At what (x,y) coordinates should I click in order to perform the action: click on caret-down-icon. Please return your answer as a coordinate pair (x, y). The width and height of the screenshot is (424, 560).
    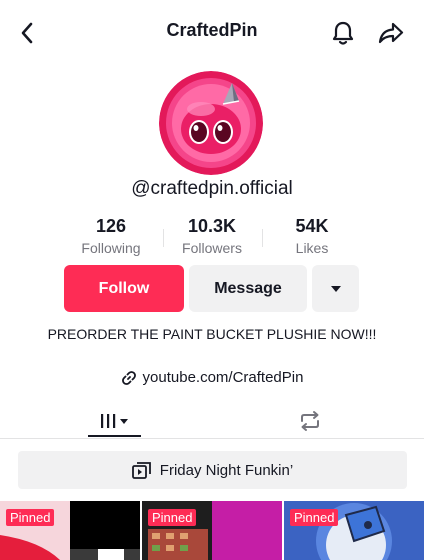
    Looking at the image, I should click on (335, 288).